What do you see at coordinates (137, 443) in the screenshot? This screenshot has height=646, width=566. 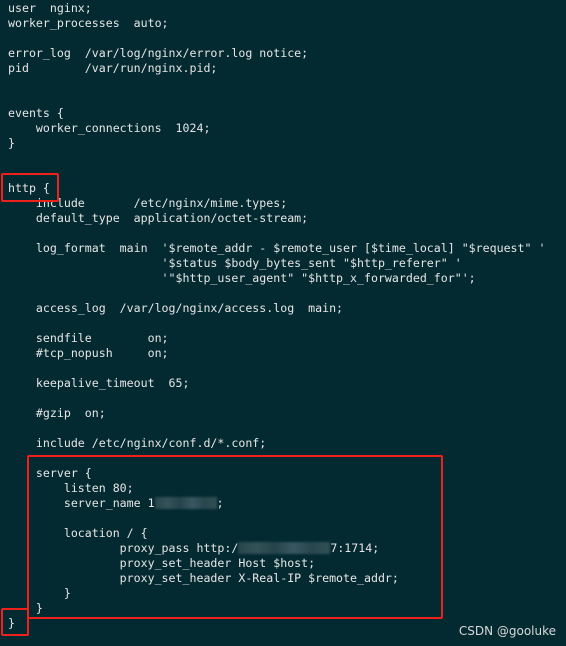 I see `config-line: include /etc/nginx/conf.d/*.conf;` at bounding box center [137, 443].